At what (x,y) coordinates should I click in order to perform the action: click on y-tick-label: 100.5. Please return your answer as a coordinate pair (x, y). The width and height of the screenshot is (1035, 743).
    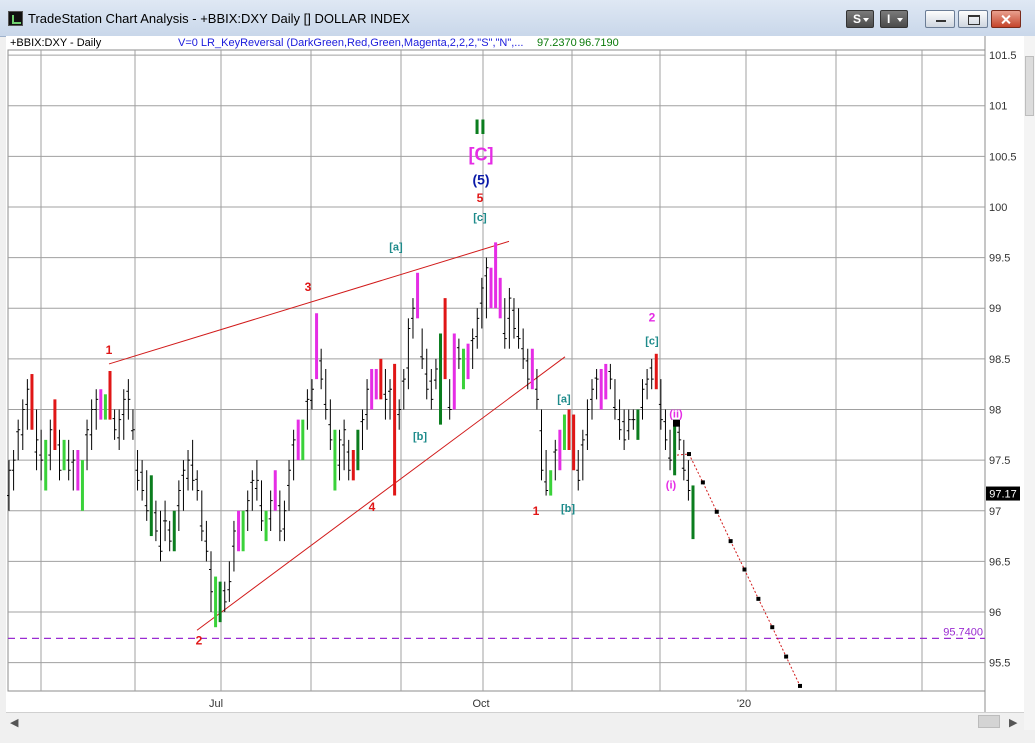
    Looking at the image, I should click on (1003, 157).